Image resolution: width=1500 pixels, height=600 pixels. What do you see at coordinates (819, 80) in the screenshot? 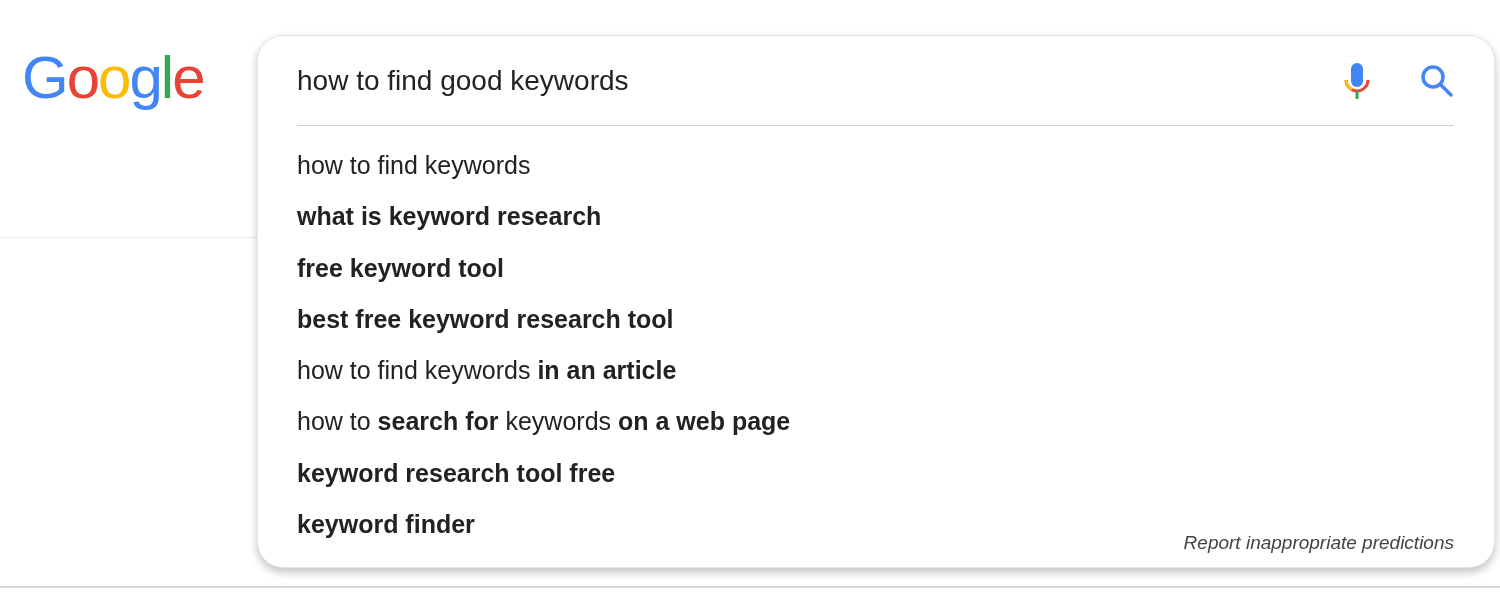
I see `search-field: how to find good keywords` at bounding box center [819, 80].